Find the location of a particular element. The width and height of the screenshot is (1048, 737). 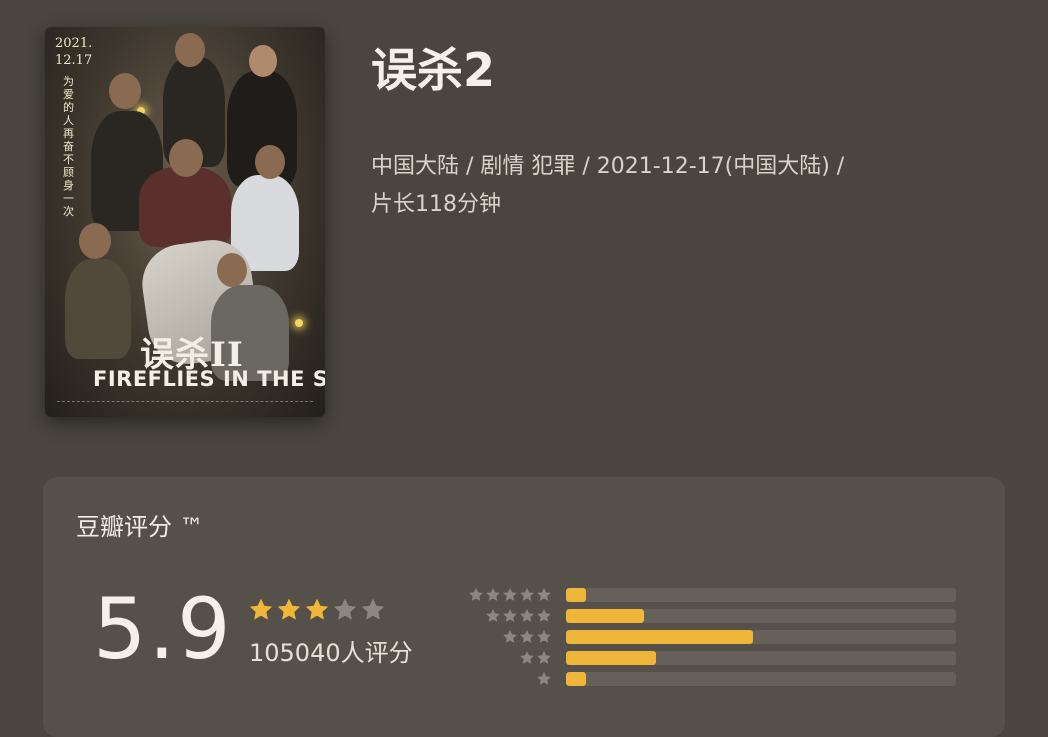

distribution-row-1-star is located at coordinates (712, 679).